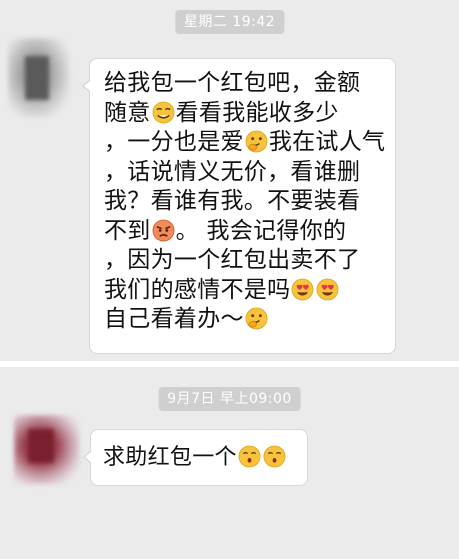 This screenshot has height=559, width=459. I want to click on timestamp-badge: 9月7日 早上09:00, so click(229, 399).